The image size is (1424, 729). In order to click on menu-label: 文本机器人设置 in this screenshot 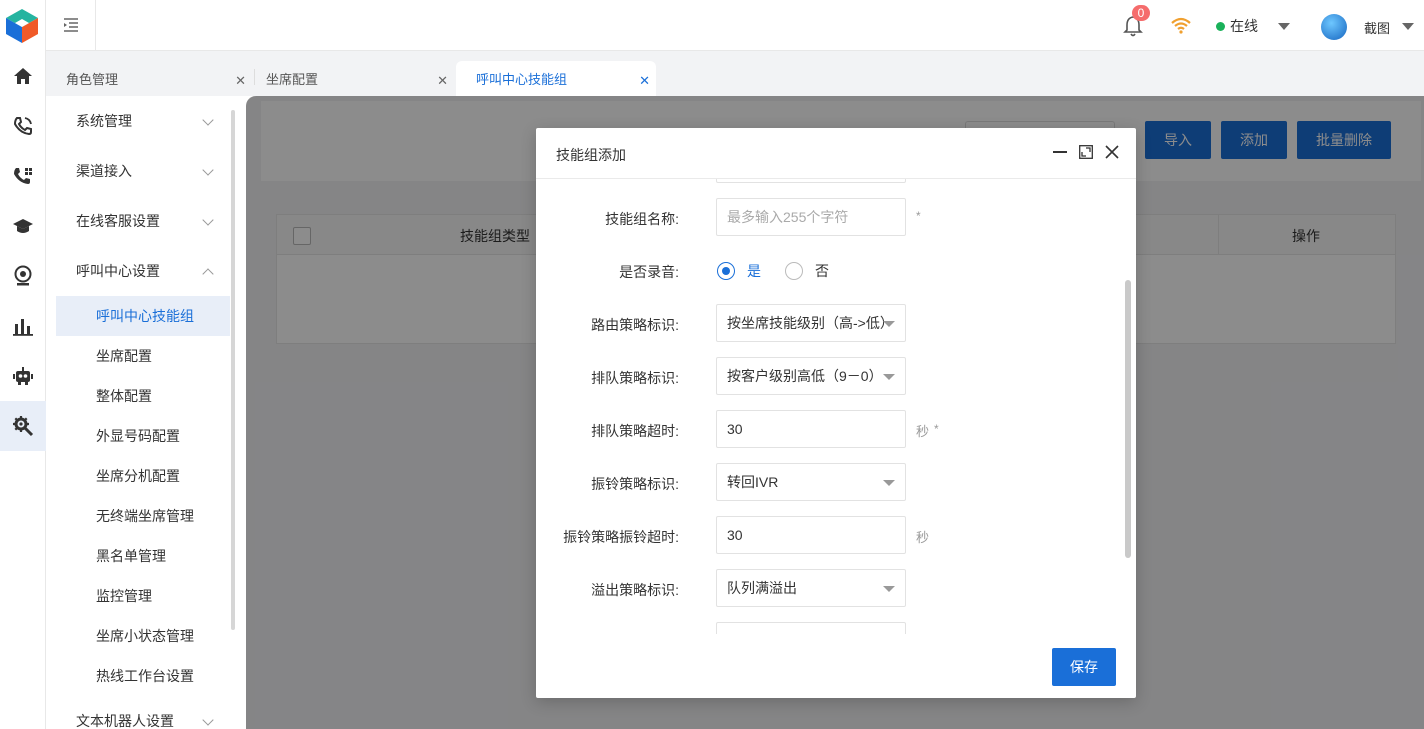, I will do `click(125, 721)`.